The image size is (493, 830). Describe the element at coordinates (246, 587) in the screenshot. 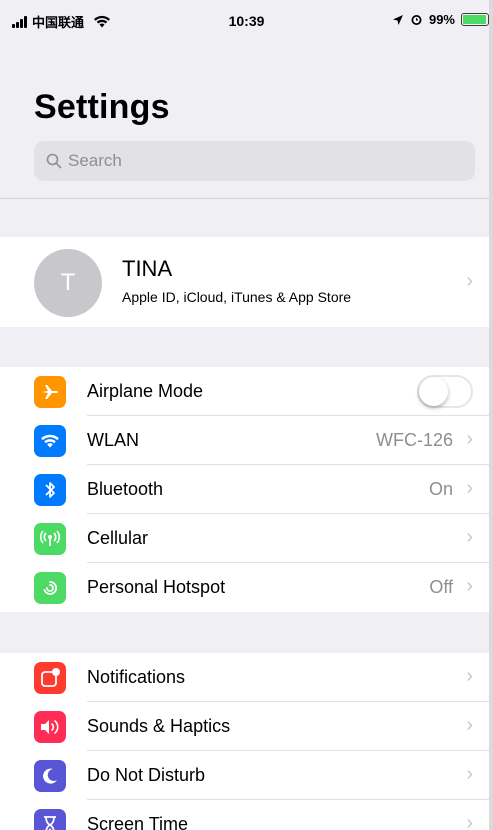

I see `settings-row-personal-hotspot: Personal Hotspot Off ›` at that location.